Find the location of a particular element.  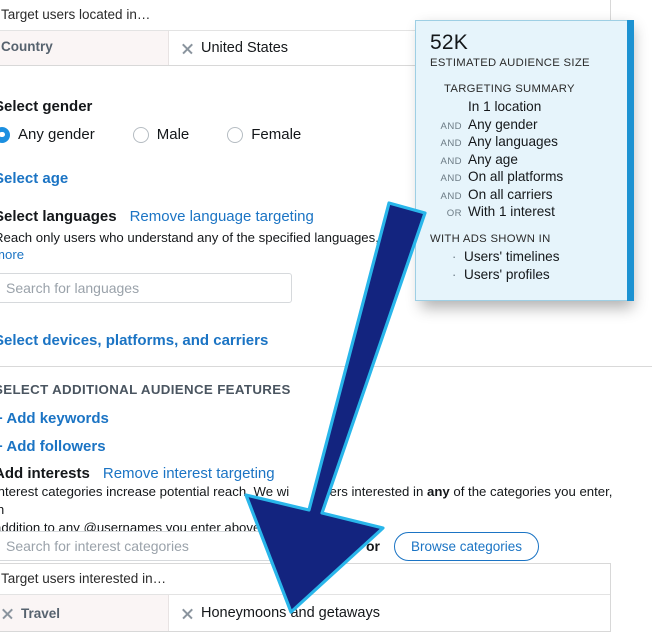

summary-line: AND On all carriers is located at coordinates (522, 194).